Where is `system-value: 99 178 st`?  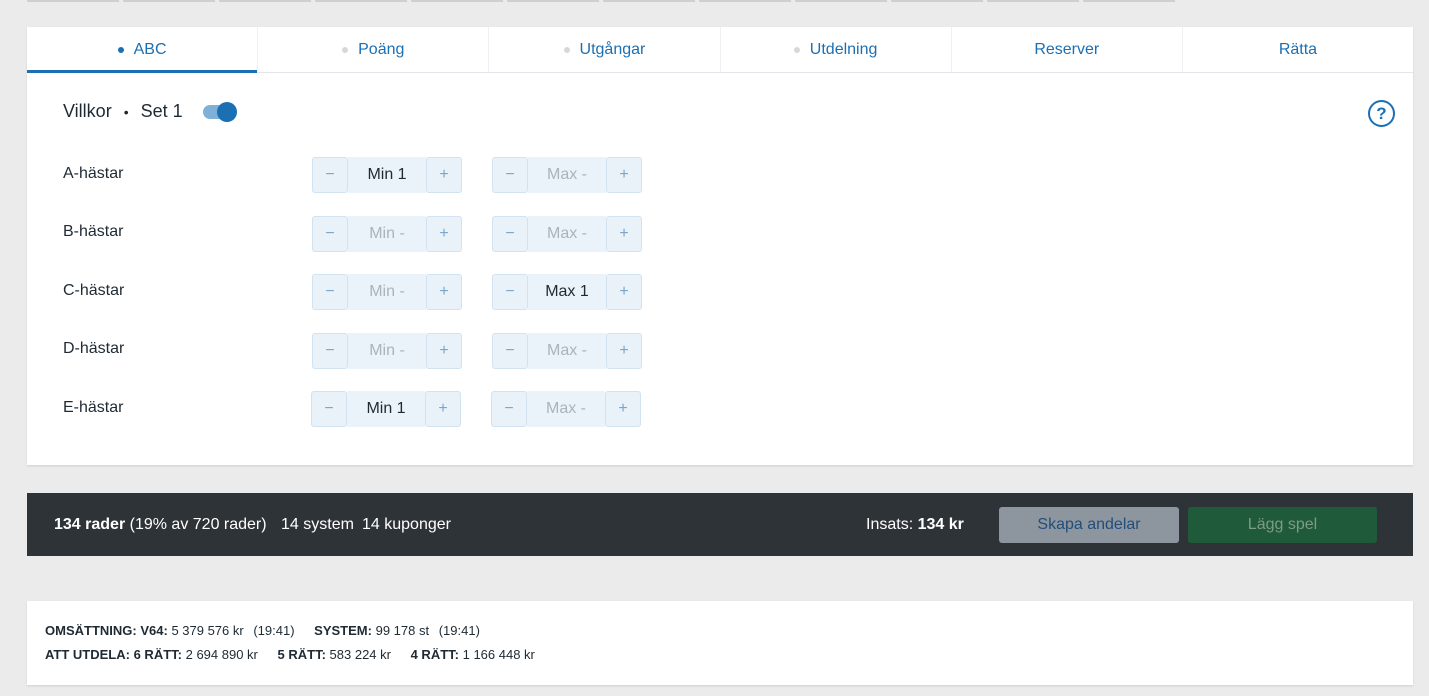 system-value: 99 178 st is located at coordinates (402, 630).